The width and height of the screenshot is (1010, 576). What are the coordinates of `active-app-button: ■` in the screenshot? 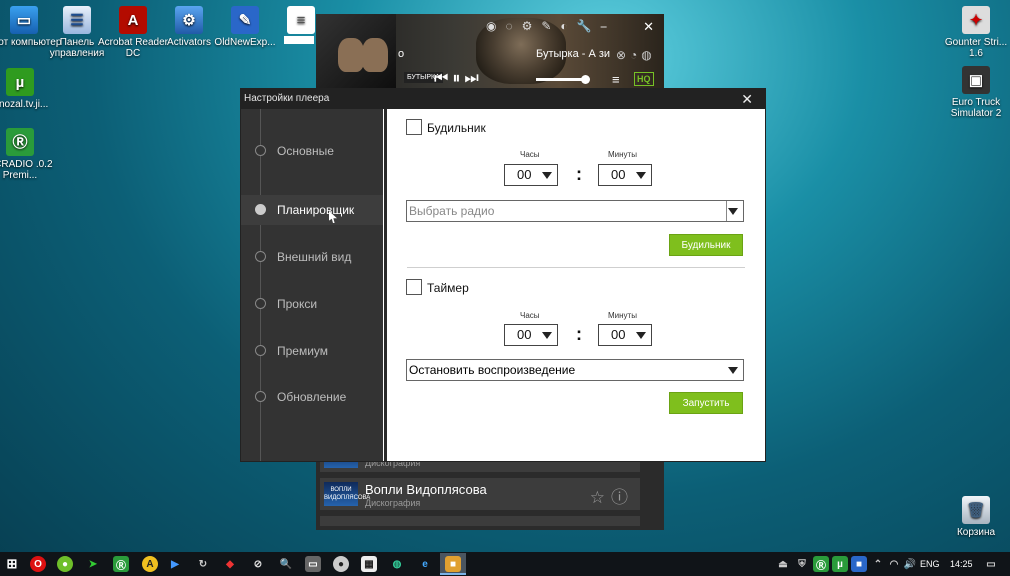 It's located at (453, 564).